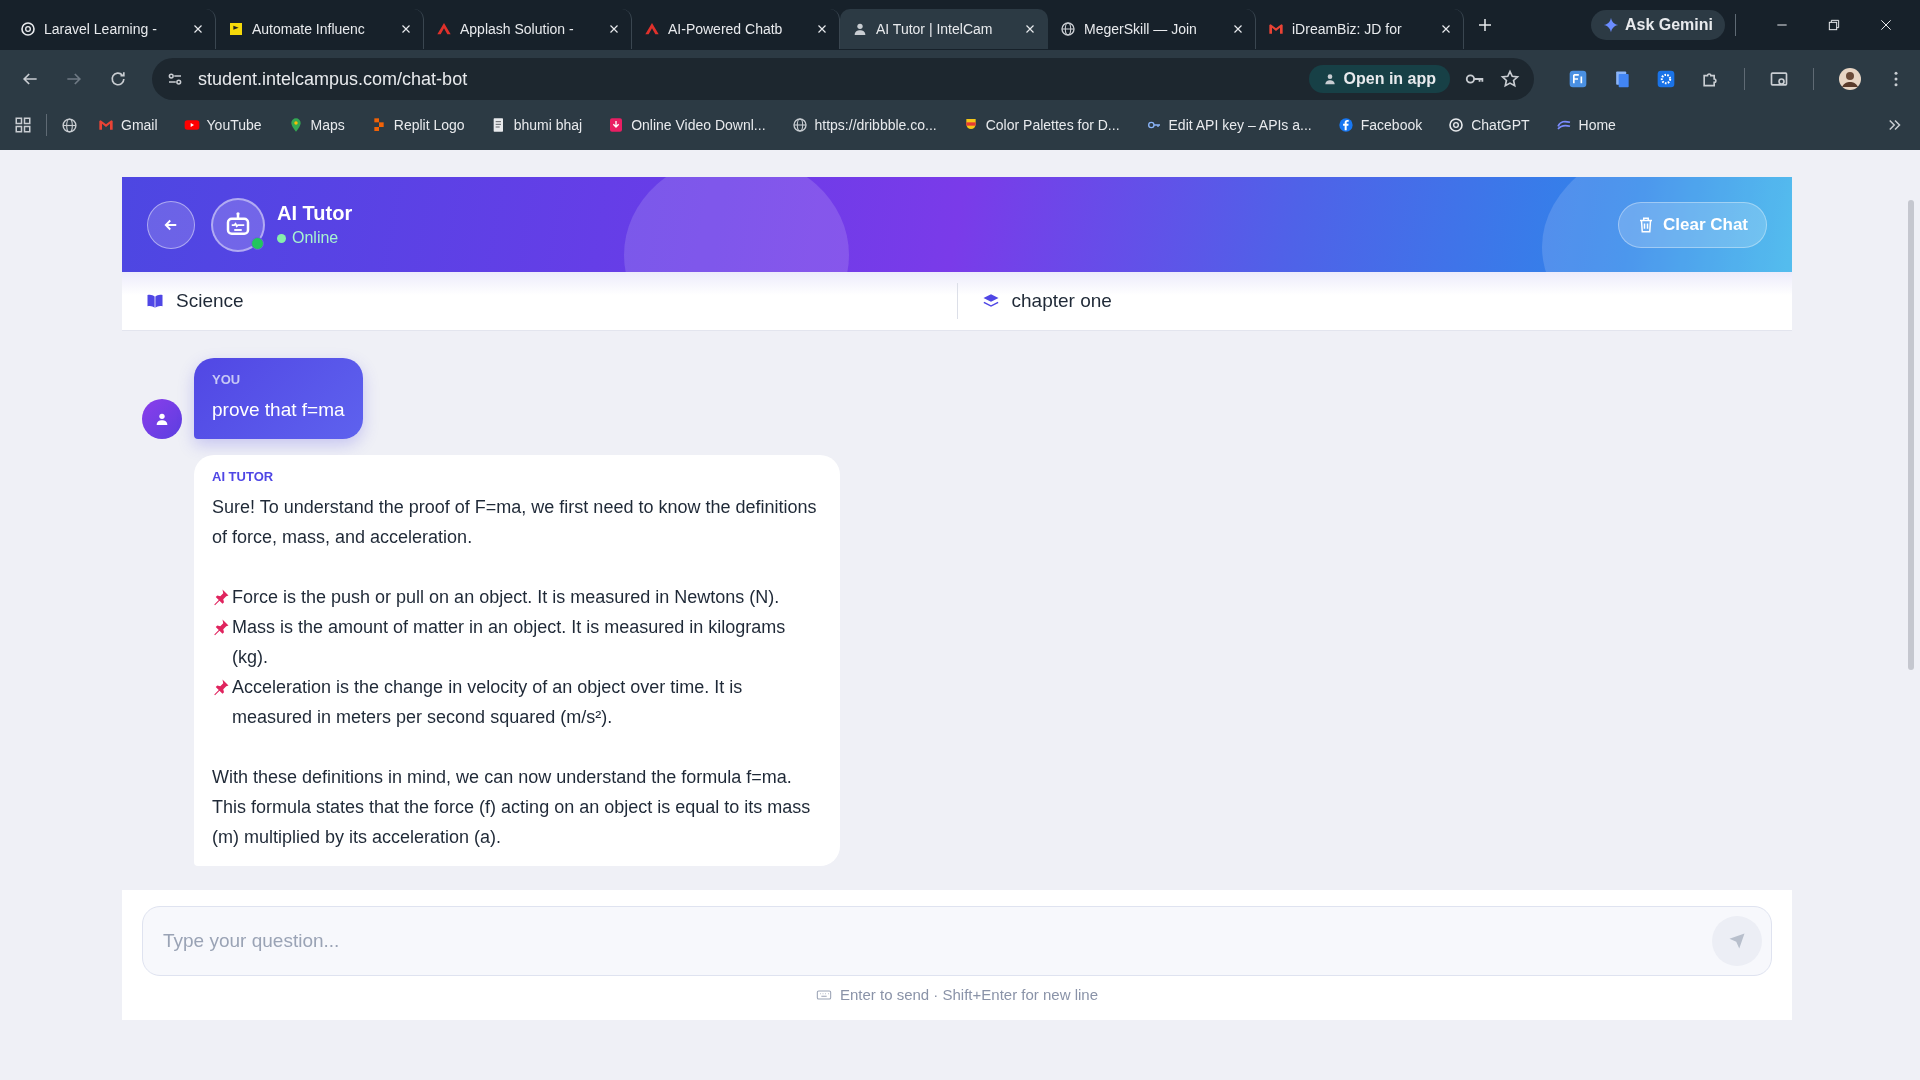 The width and height of the screenshot is (1920, 1080). I want to click on flag-icon, so click(236, 29).